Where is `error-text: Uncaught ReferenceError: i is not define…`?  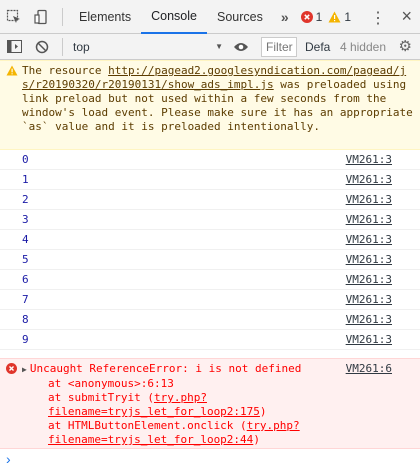 error-text: Uncaught ReferenceError: i is not define… is located at coordinates (165, 368).